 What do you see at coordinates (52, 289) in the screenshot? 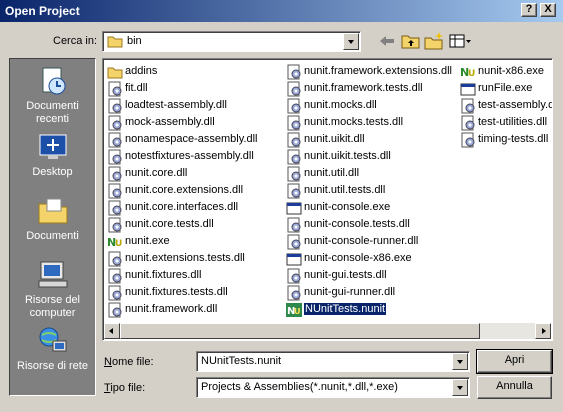
I see `place-my-computer: Risorse del computer` at bounding box center [52, 289].